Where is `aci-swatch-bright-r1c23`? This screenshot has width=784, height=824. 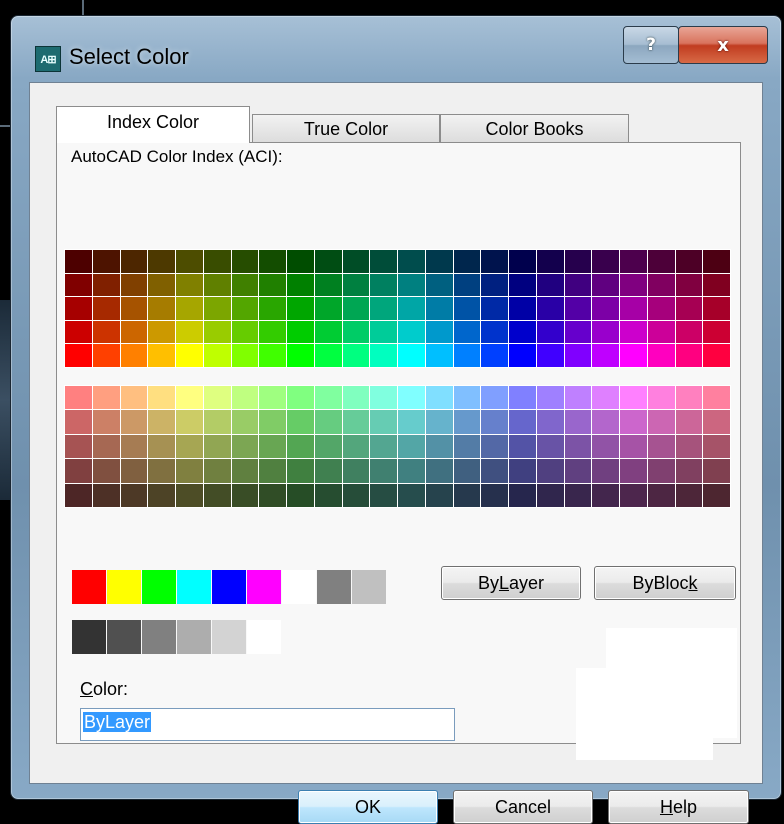
aci-swatch-bright-r1c23 is located at coordinates (689, 261).